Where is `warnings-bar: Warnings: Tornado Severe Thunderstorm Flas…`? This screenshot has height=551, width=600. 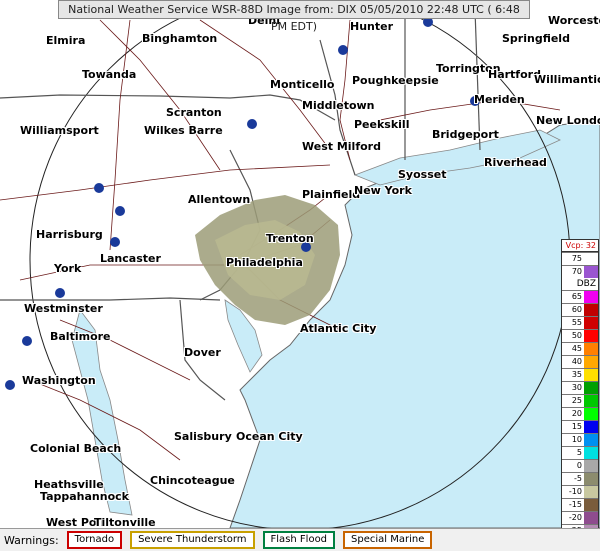 warnings-bar: Warnings: Tornado Severe Thunderstorm Flas… is located at coordinates (300, 539).